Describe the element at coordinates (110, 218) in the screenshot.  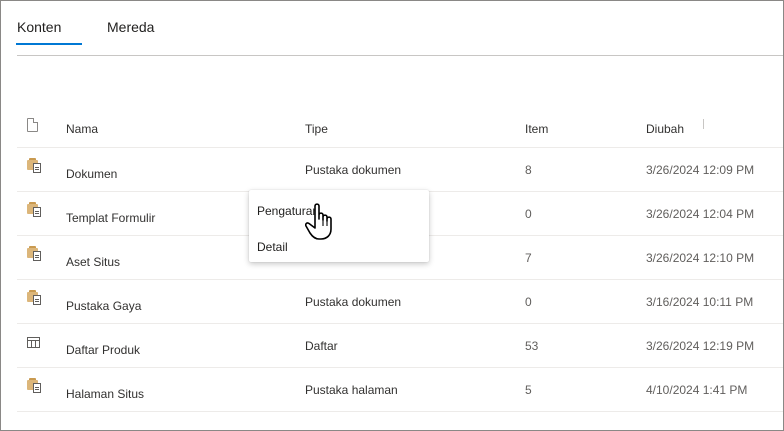
I see `row-name: Templat Formulir` at that location.